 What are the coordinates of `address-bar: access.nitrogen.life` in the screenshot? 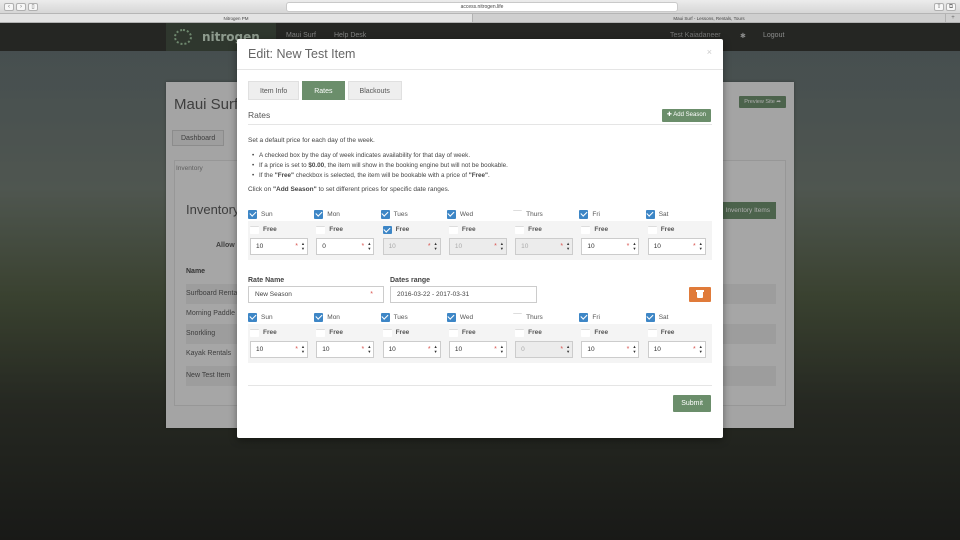 It's located at (482, 7).